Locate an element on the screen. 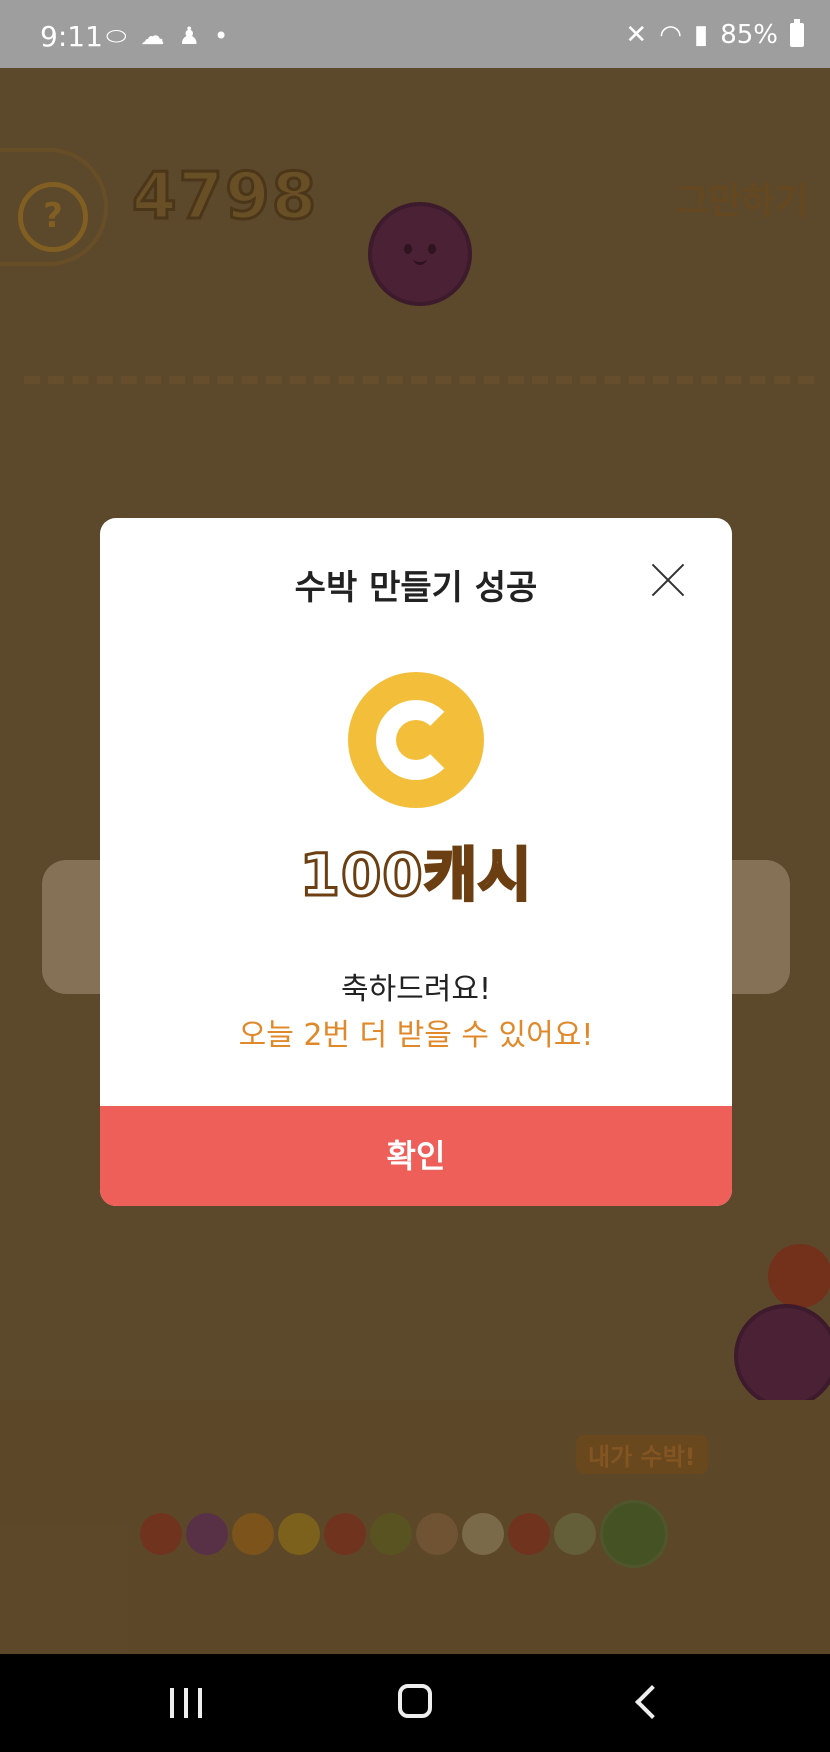  wifi-icon: ◠ is located at coordinates (670, 35).